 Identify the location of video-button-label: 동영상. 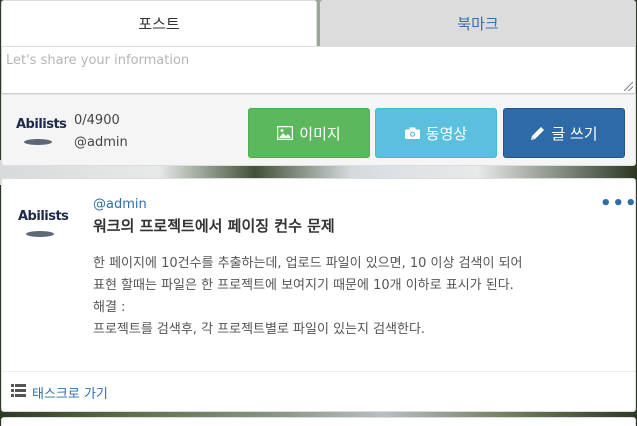
(446, 133).